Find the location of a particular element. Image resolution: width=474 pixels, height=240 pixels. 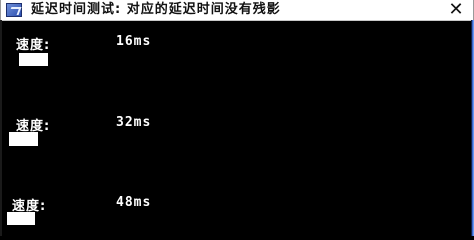

speed-value-3: 48ms is located at coordinates (134, 202).